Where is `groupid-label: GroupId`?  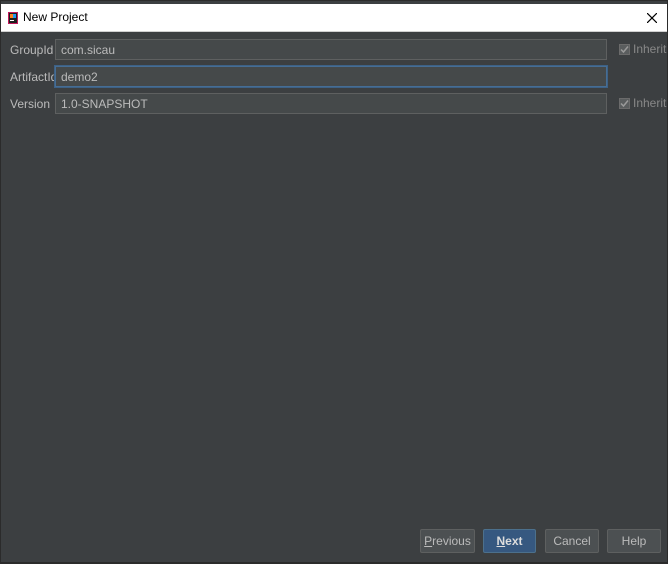 groupid-label: GroupId is located at coordinates (32, 50).